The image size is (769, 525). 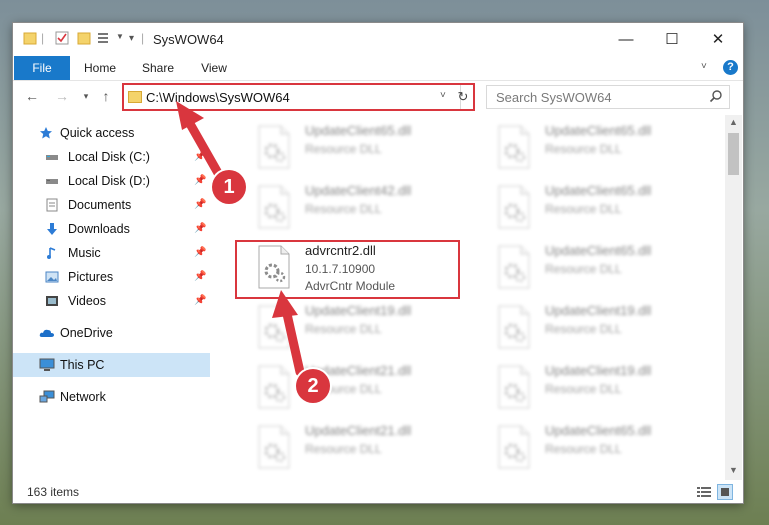 I want to click on callout-badge-2: 2, so click(x=313, y=386).